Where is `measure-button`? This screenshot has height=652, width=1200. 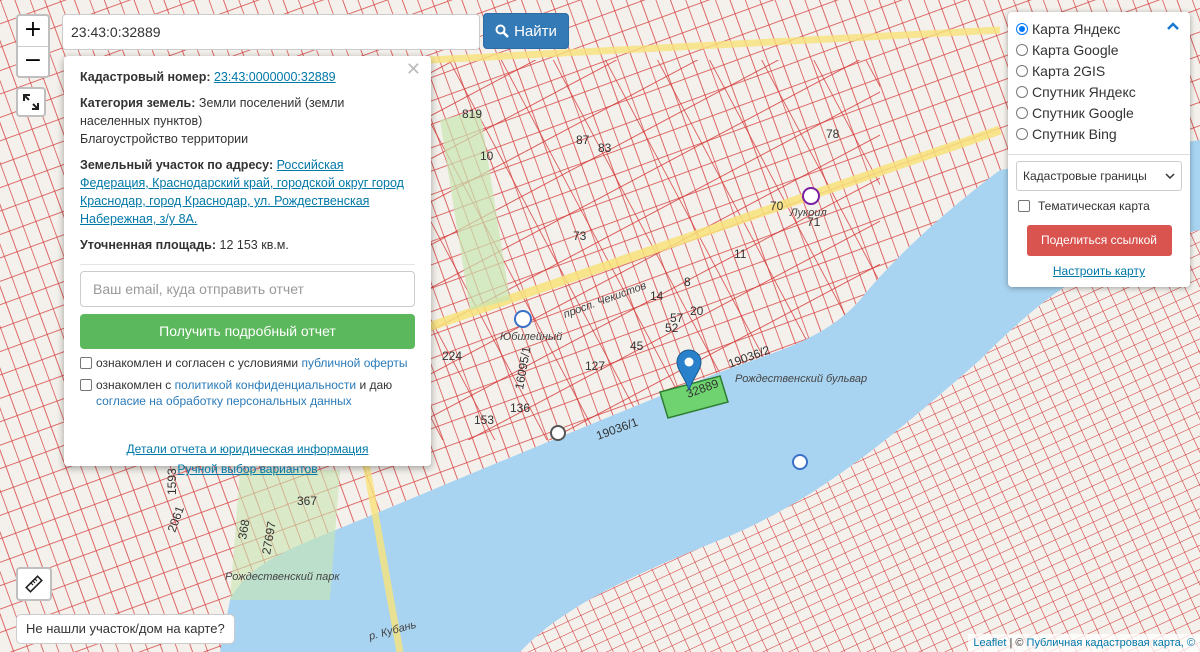
measure-button is located at coordinates (34, 584).